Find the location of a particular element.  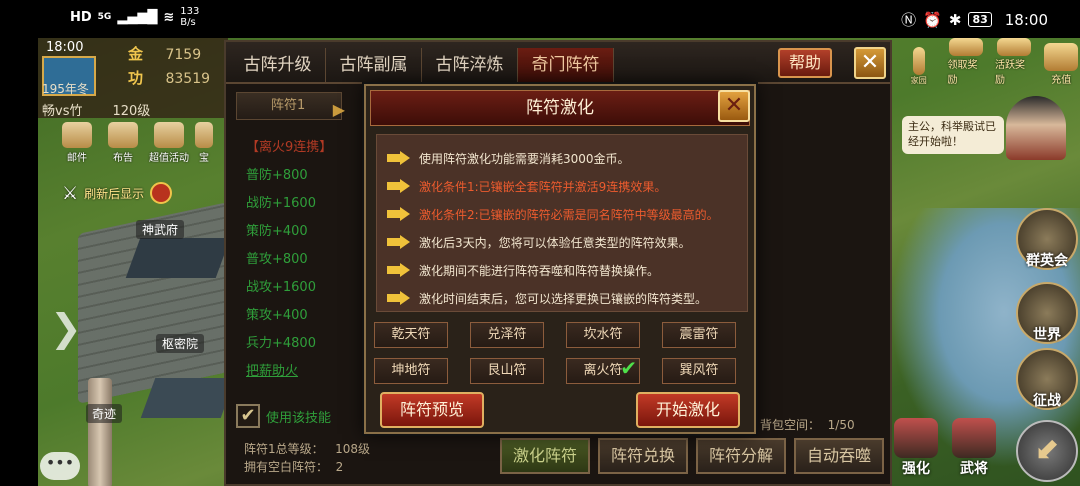

world-label: 世界 is located at coordinates (1047, 335).